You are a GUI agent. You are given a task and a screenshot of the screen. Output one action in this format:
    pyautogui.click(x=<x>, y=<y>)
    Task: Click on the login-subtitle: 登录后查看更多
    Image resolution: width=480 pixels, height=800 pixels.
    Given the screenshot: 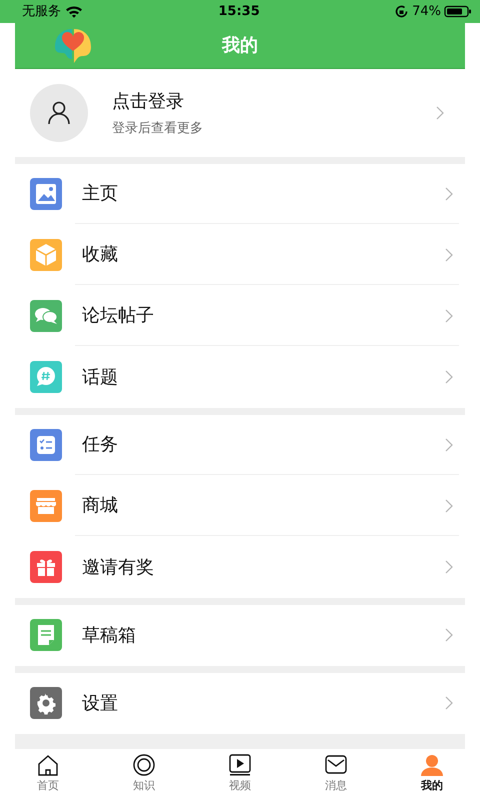 What is the action you would take?
    pyautogui.click(x=158, y=129)
    